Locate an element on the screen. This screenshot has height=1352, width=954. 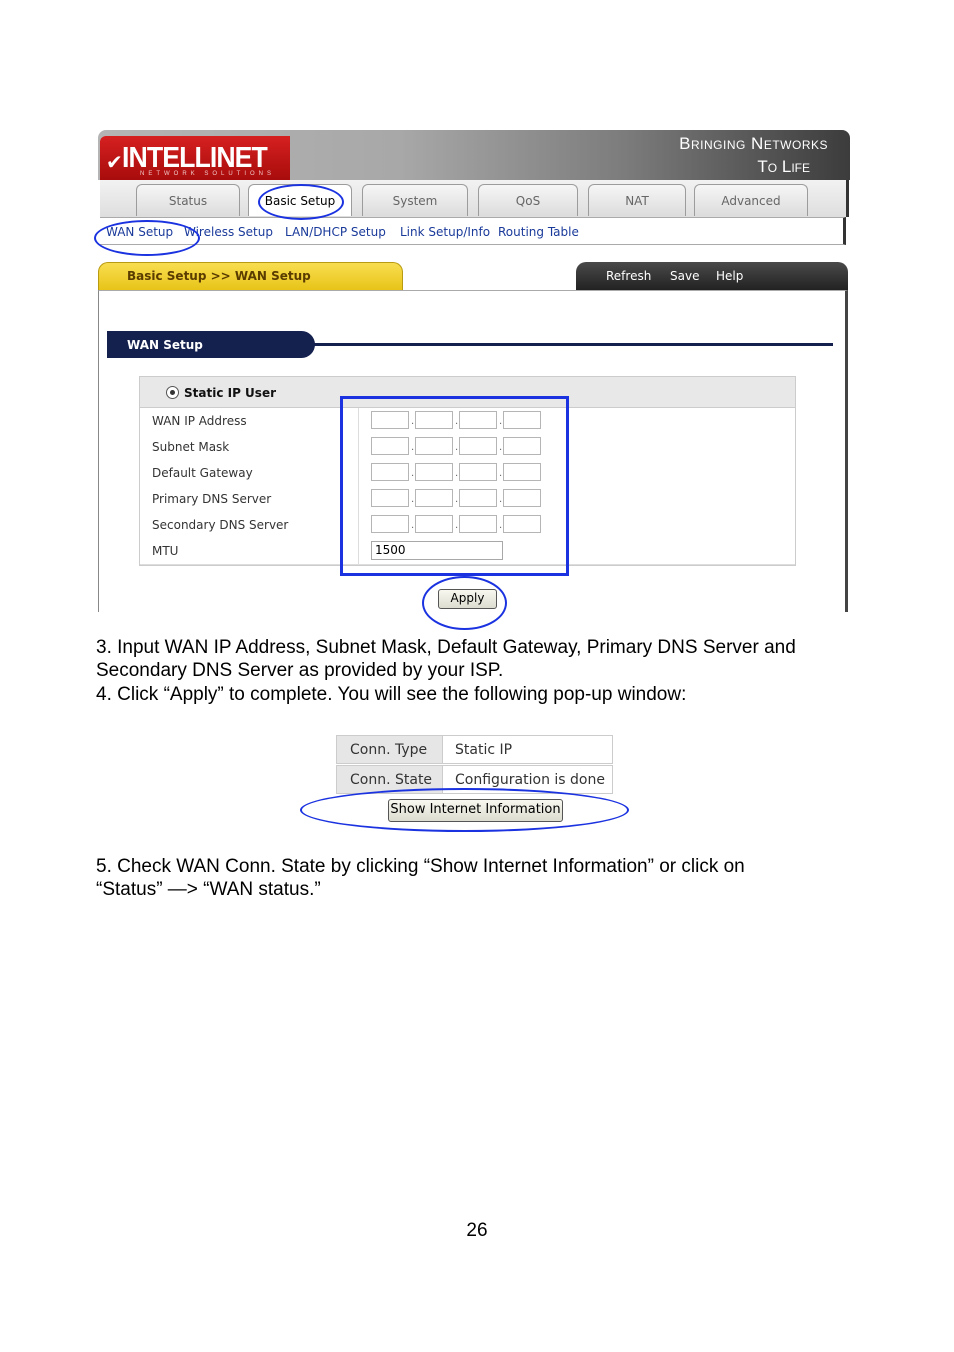
slogan-line-1: Bringing Networks is located at coordinates (753, 143).